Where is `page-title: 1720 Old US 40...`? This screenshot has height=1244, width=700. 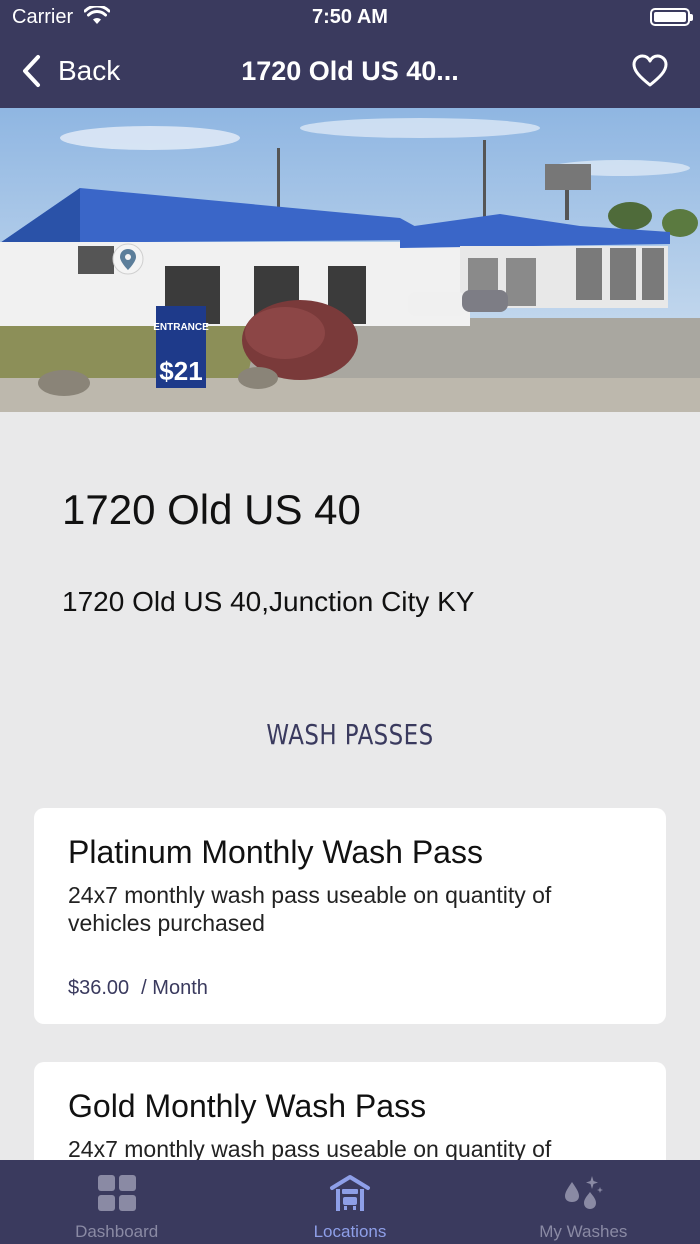
page-title: 1720 Old US 40... is located at coordinates (350, 71).